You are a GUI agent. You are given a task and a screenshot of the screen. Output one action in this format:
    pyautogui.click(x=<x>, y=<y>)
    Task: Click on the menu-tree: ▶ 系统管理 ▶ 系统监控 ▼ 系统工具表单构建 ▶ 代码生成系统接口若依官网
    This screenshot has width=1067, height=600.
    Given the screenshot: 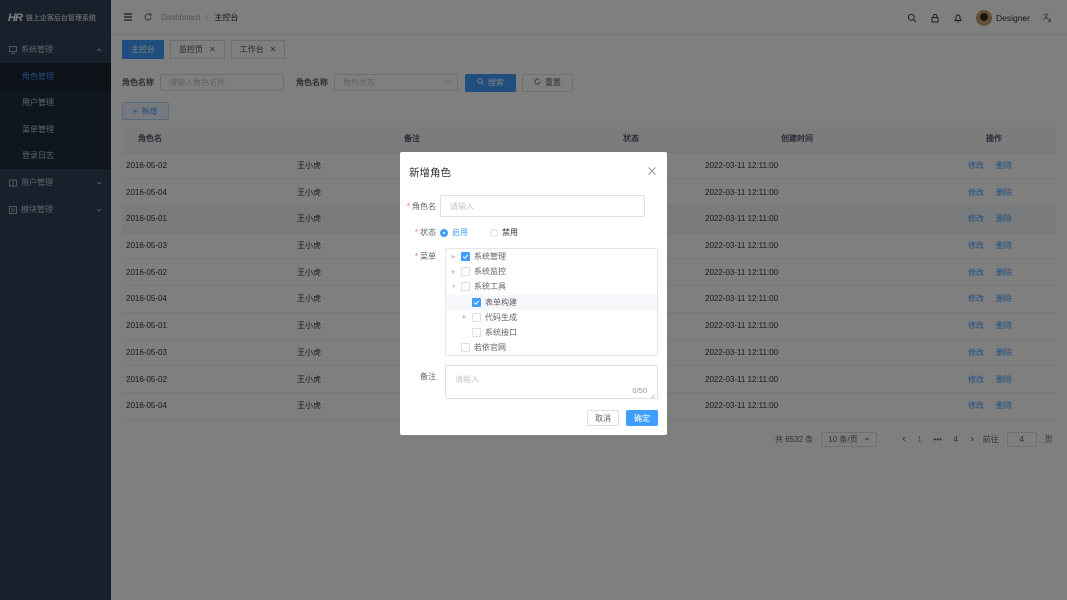 What is the action you would take?
    pyautogui.click(x=551, y=302)
    